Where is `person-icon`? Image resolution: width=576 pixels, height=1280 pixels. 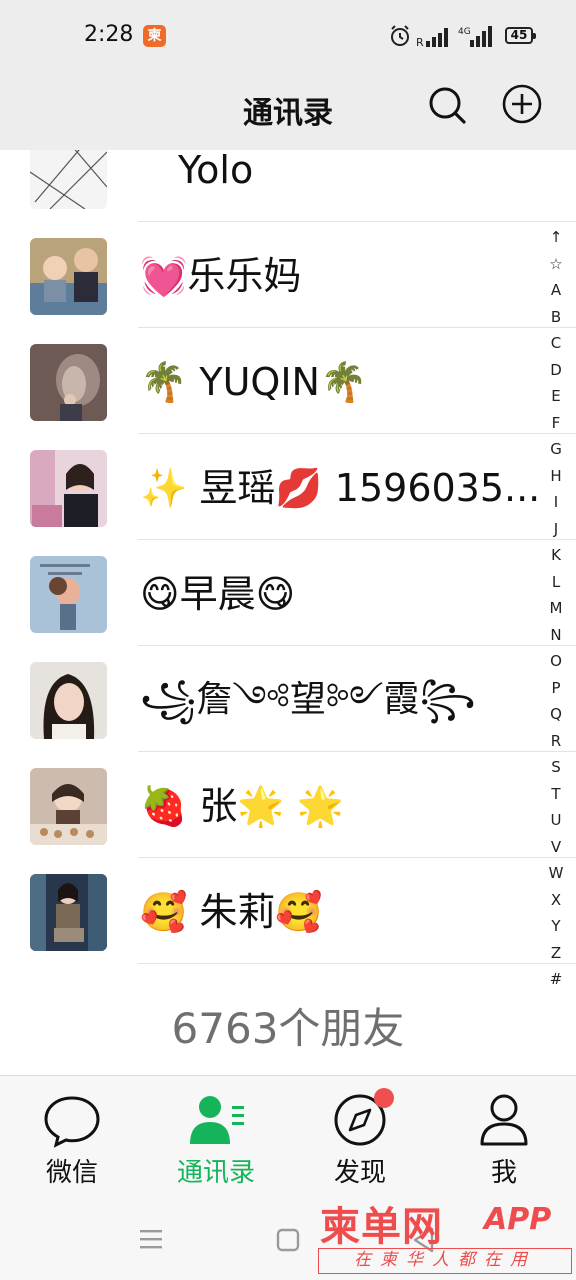 person-icon is located at coordinates (504, 1120).